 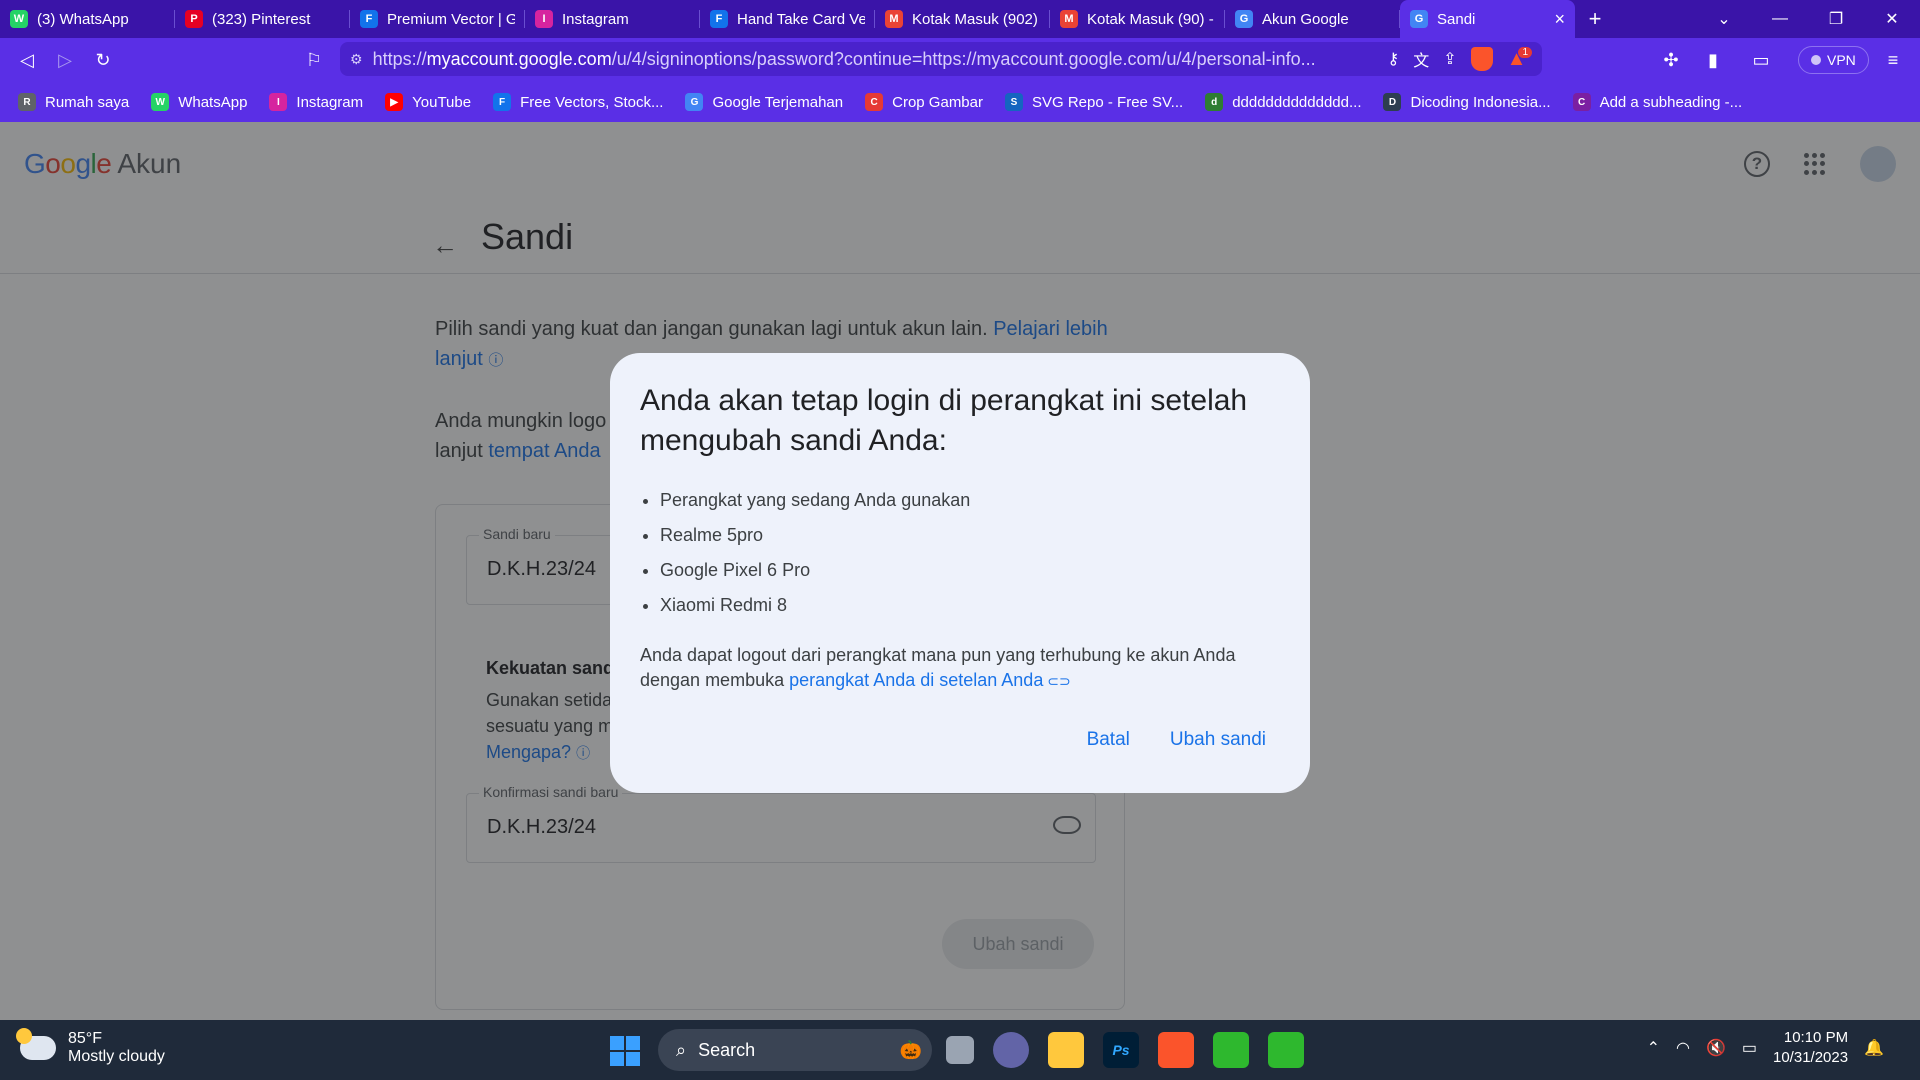 I want to click on wallet-icon: ▭, so click(x=1761, y=60).